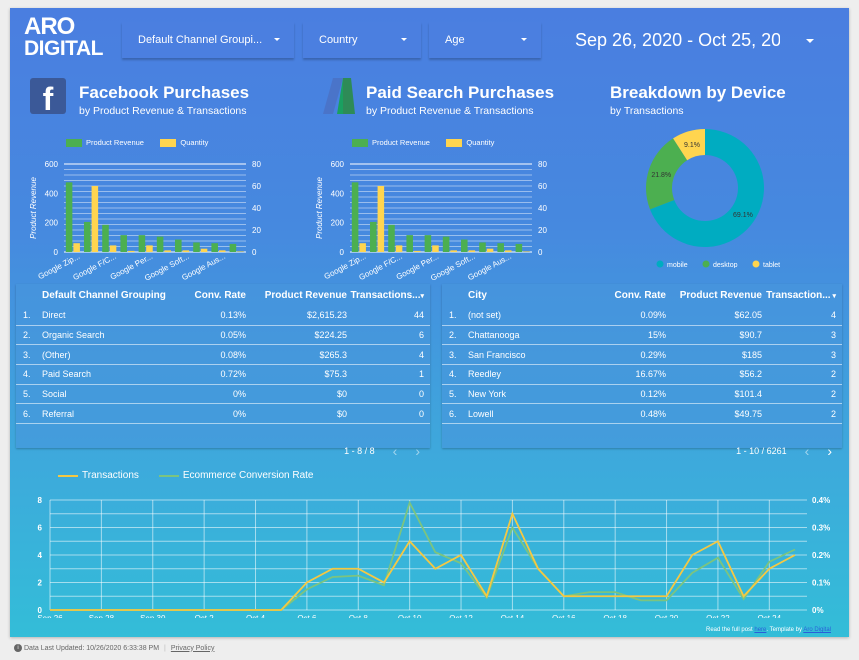 The image size is (859, 660). Describe the element at coordinates (702, 40) in the screenshot. I see `date-range-picker: Sep 26, 2020 - Oct 25, 2020` at that location.